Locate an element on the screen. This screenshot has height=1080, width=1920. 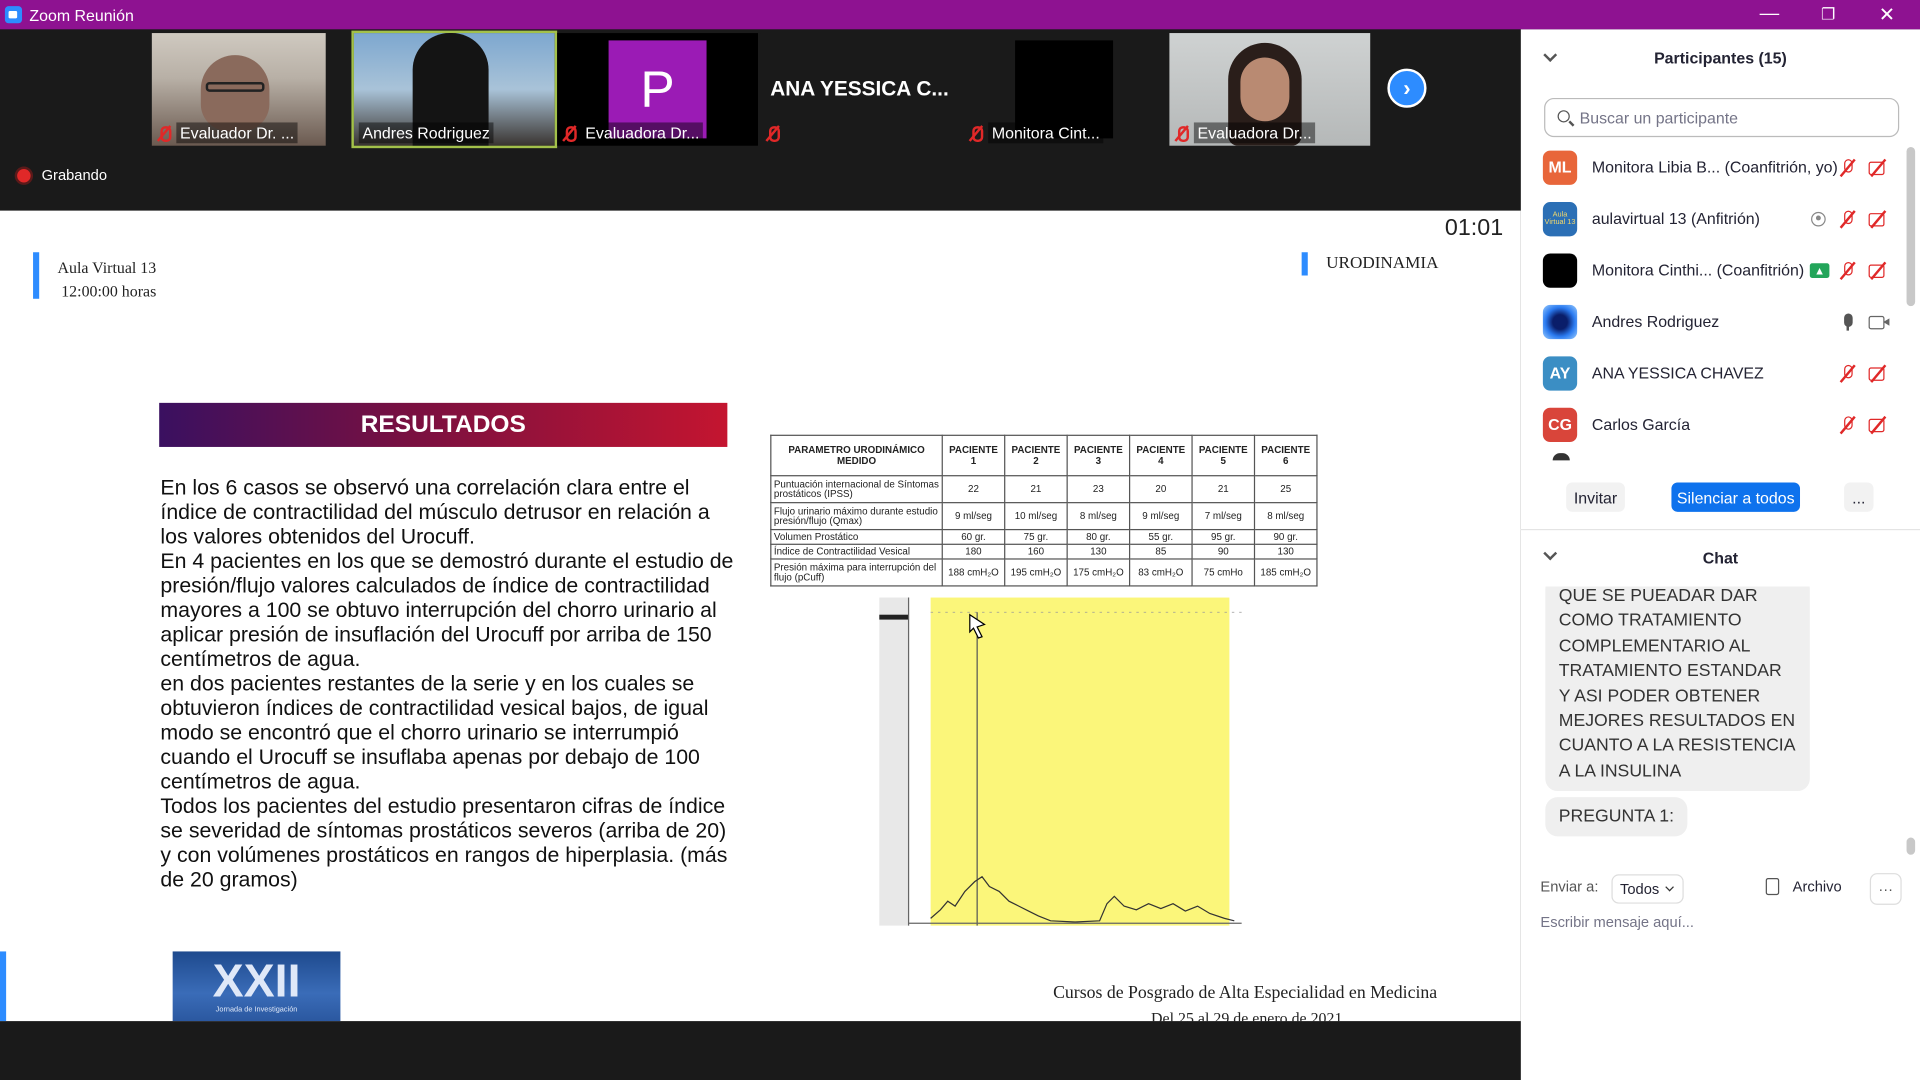
avatar-partial is located at coordinates (1561, 457).